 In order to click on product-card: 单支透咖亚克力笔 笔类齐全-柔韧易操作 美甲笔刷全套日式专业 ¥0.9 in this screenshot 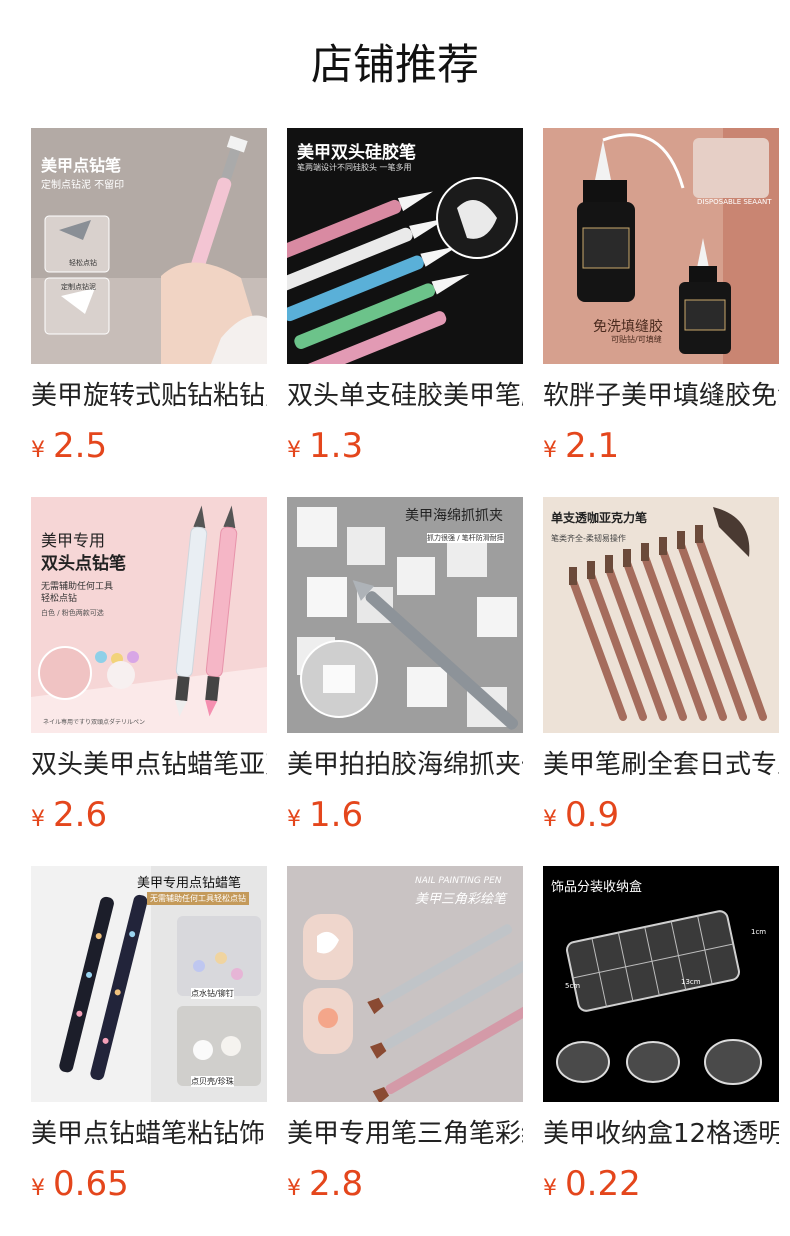, I will do `click(661, 668)`.